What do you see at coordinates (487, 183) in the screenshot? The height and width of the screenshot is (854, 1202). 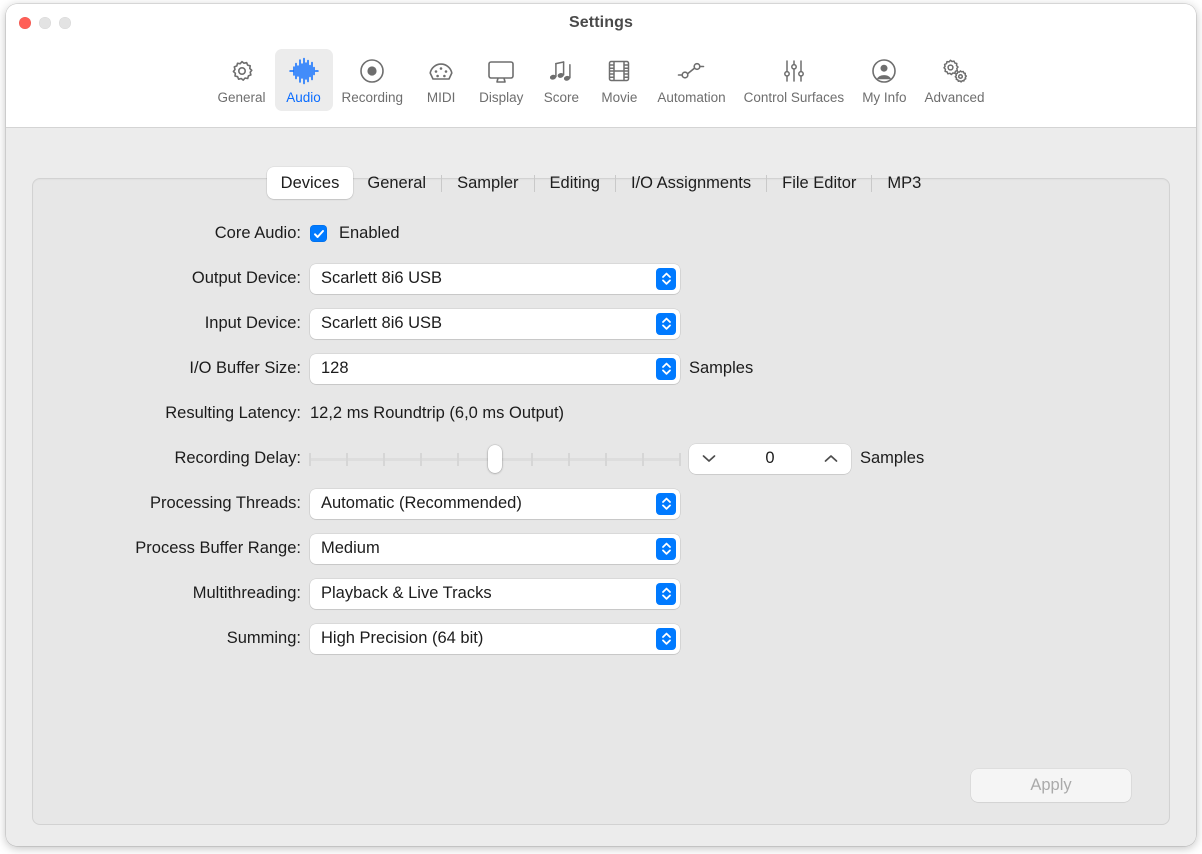 I see `tab-sampler: Sampler` at bounding box center [487, 183].